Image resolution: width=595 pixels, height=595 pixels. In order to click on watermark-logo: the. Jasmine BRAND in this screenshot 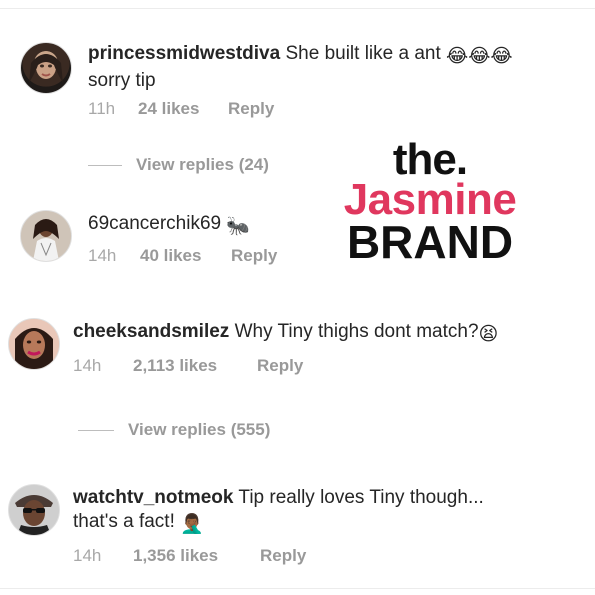, I will do `click(430, 201)`.